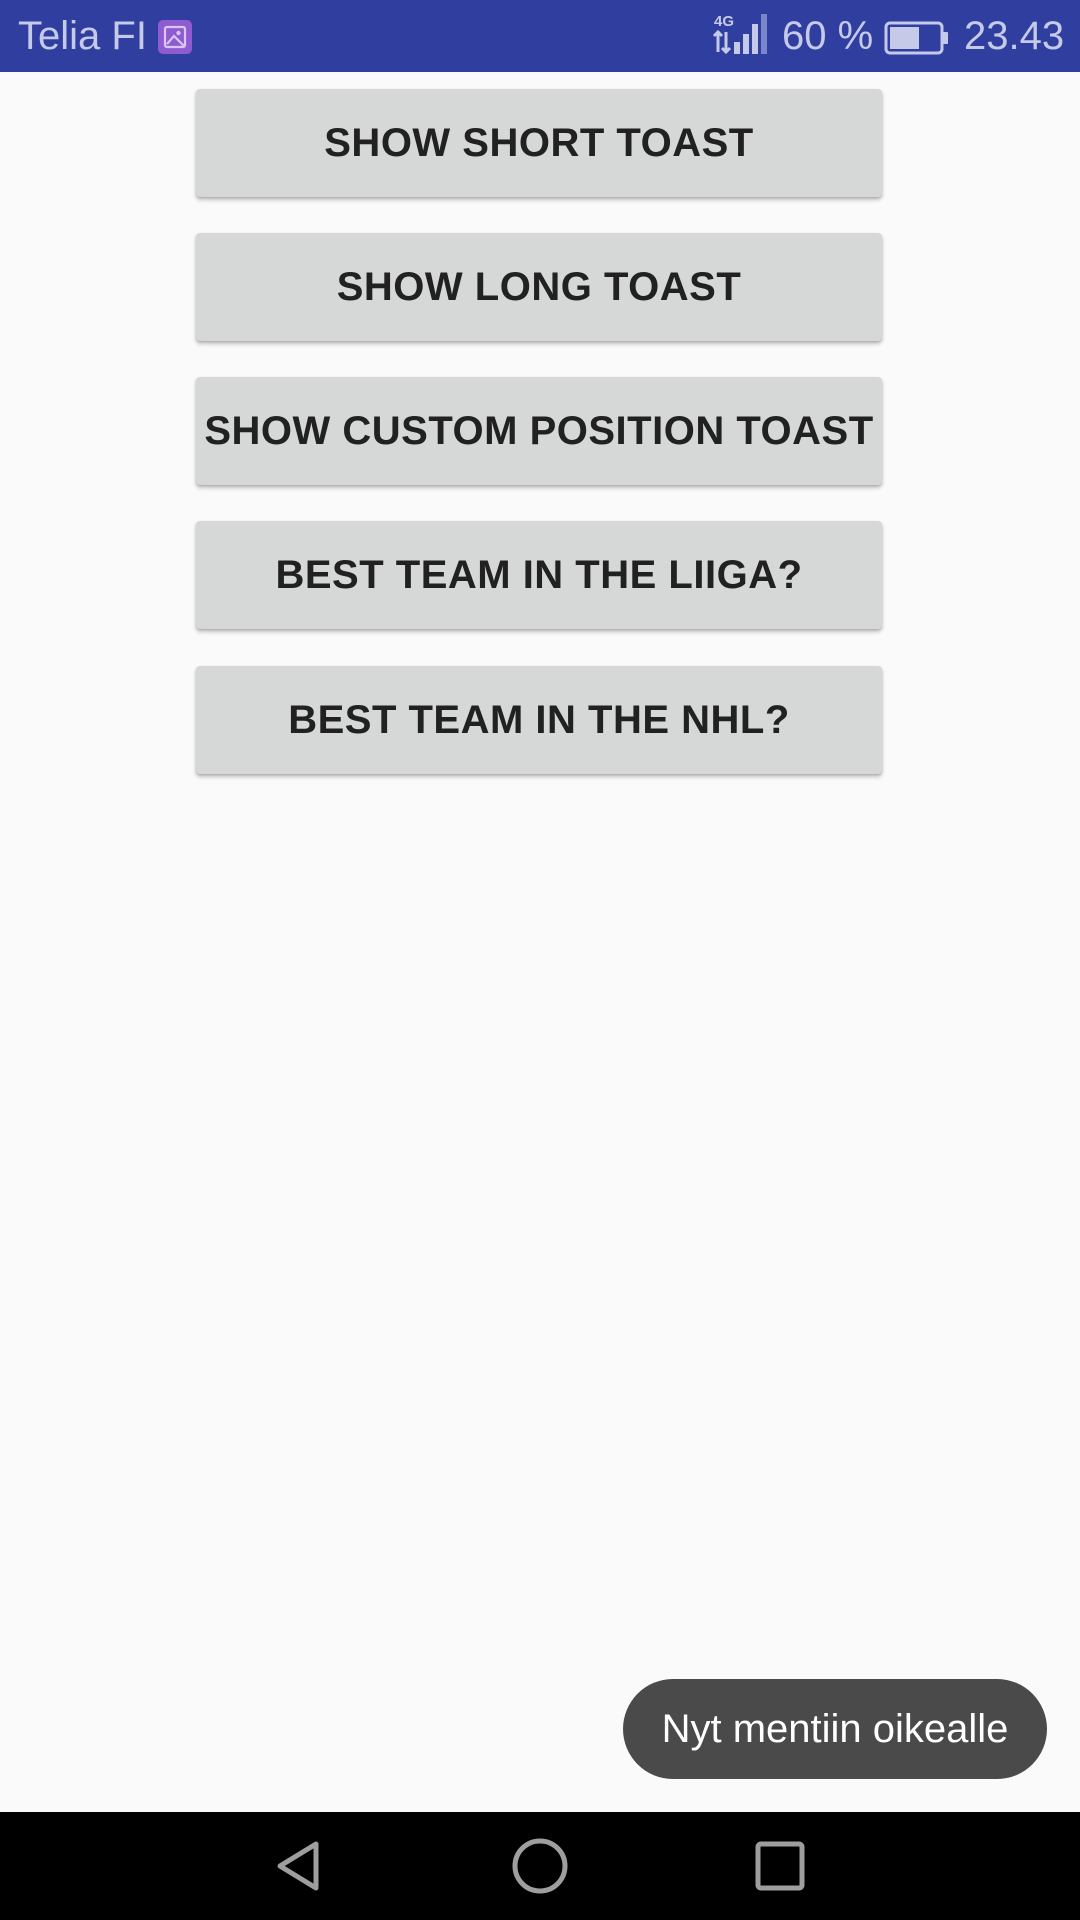 This screenshot has height=1920, width=1080. Describe the element at coordinates (540, 36) in the screenshot. I see `status-bar: Telia FI 4G 60 % 23.43` at that location.